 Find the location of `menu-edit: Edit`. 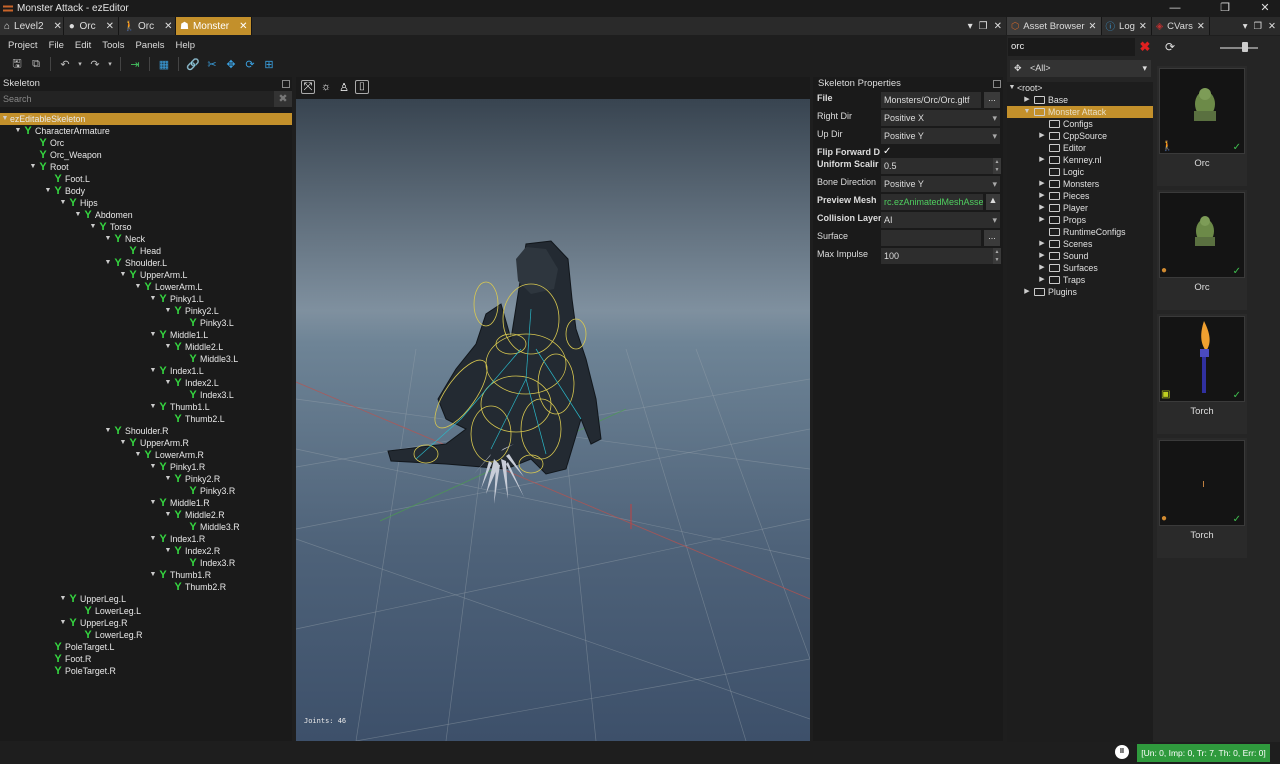

menu-edit: Edit is located at coordinates (83, 45).